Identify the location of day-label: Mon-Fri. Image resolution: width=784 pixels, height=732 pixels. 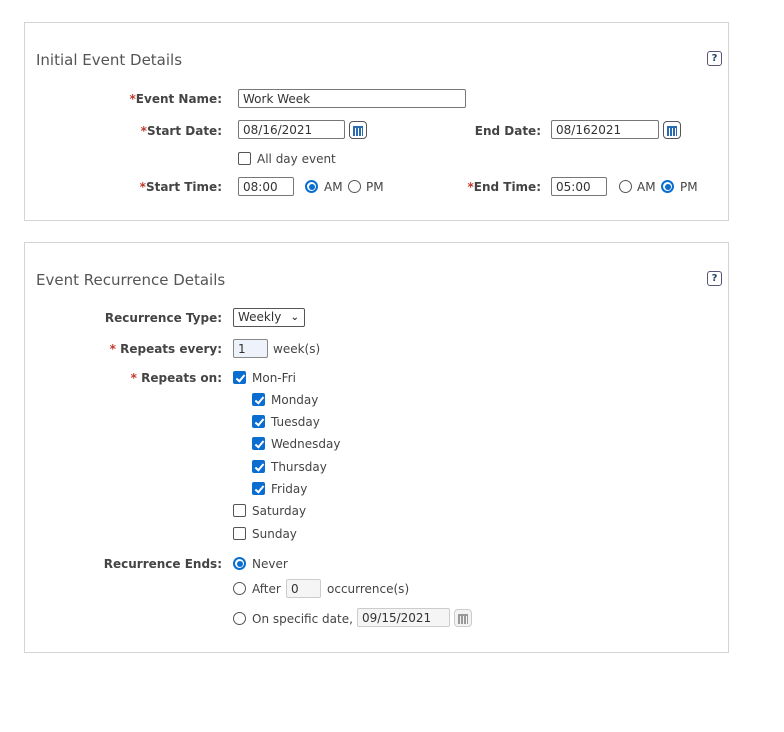
(274, 378).